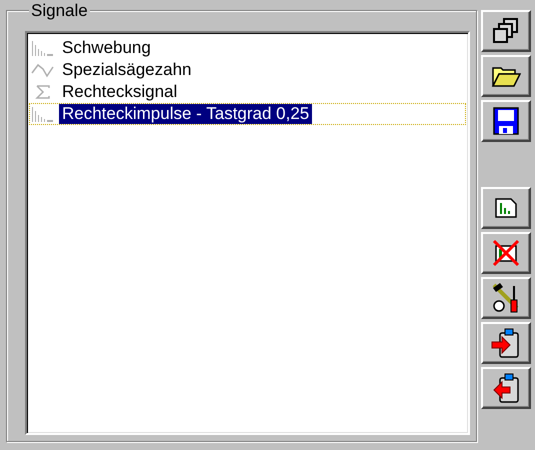 Image resolution: width=535 pixels, height=450 pixels. Describe the element at coordinates (59, 11) in the screenshot. I see `group-title: Signale` at that location.